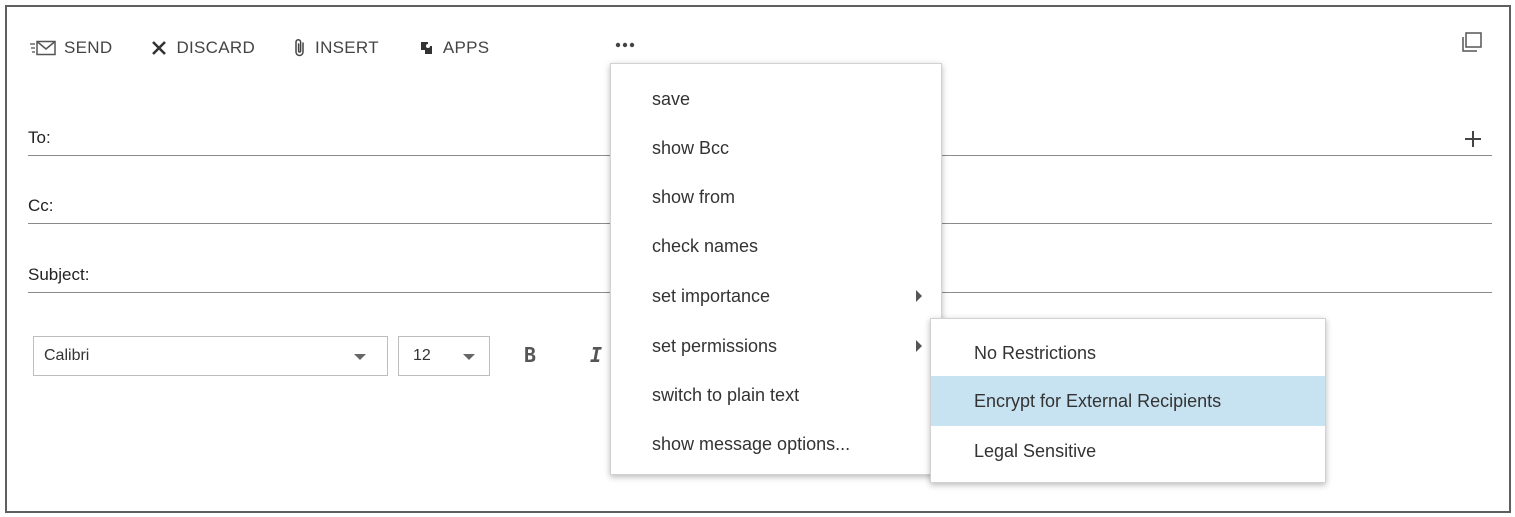 This screenshot has height=517, width=1515. I want to click on send-button: SEND, so click(71, 48).